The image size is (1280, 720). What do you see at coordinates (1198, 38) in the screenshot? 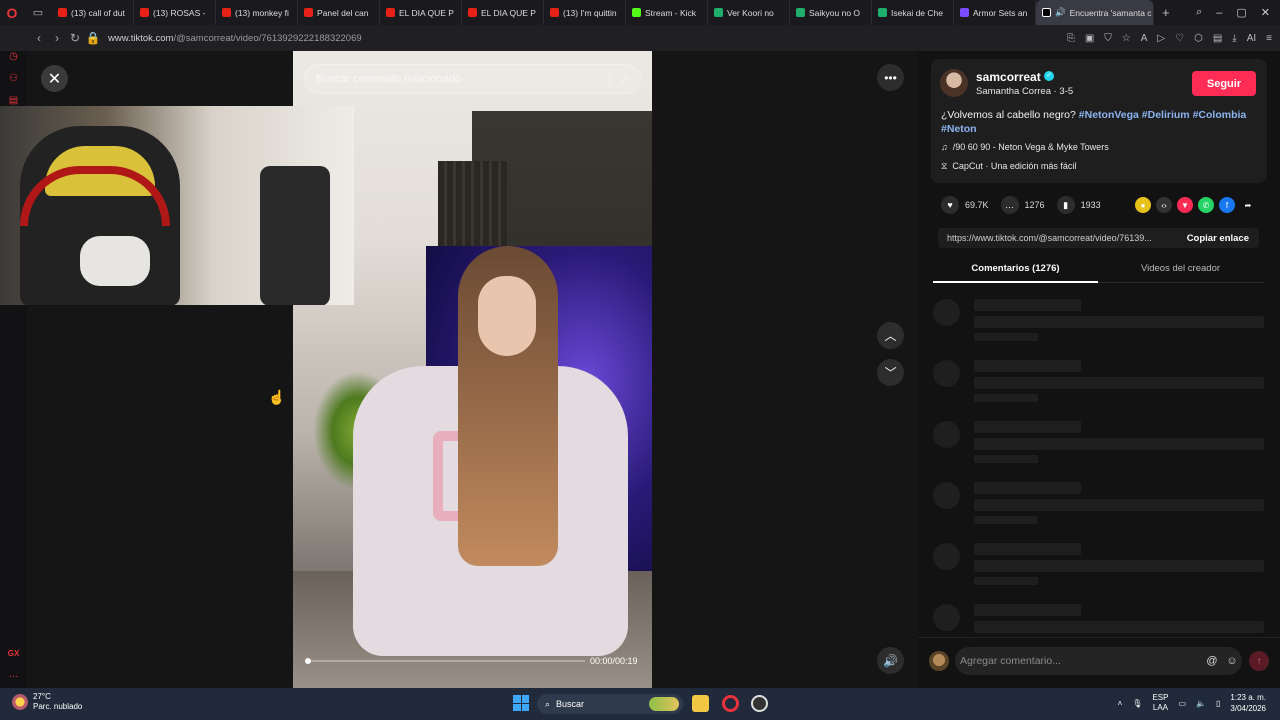
I see `extensions-icon: ⬡` at bounding box center [1198, 38].